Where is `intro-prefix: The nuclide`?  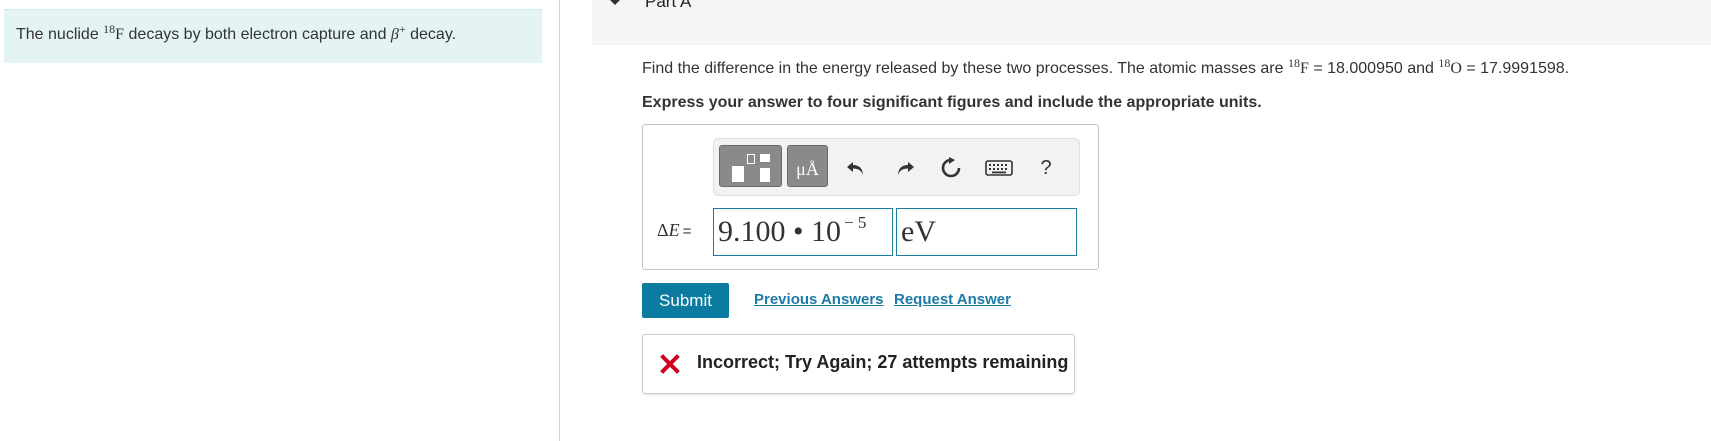 intro-prefix: The nuclide is located at coordinates (60, 34).